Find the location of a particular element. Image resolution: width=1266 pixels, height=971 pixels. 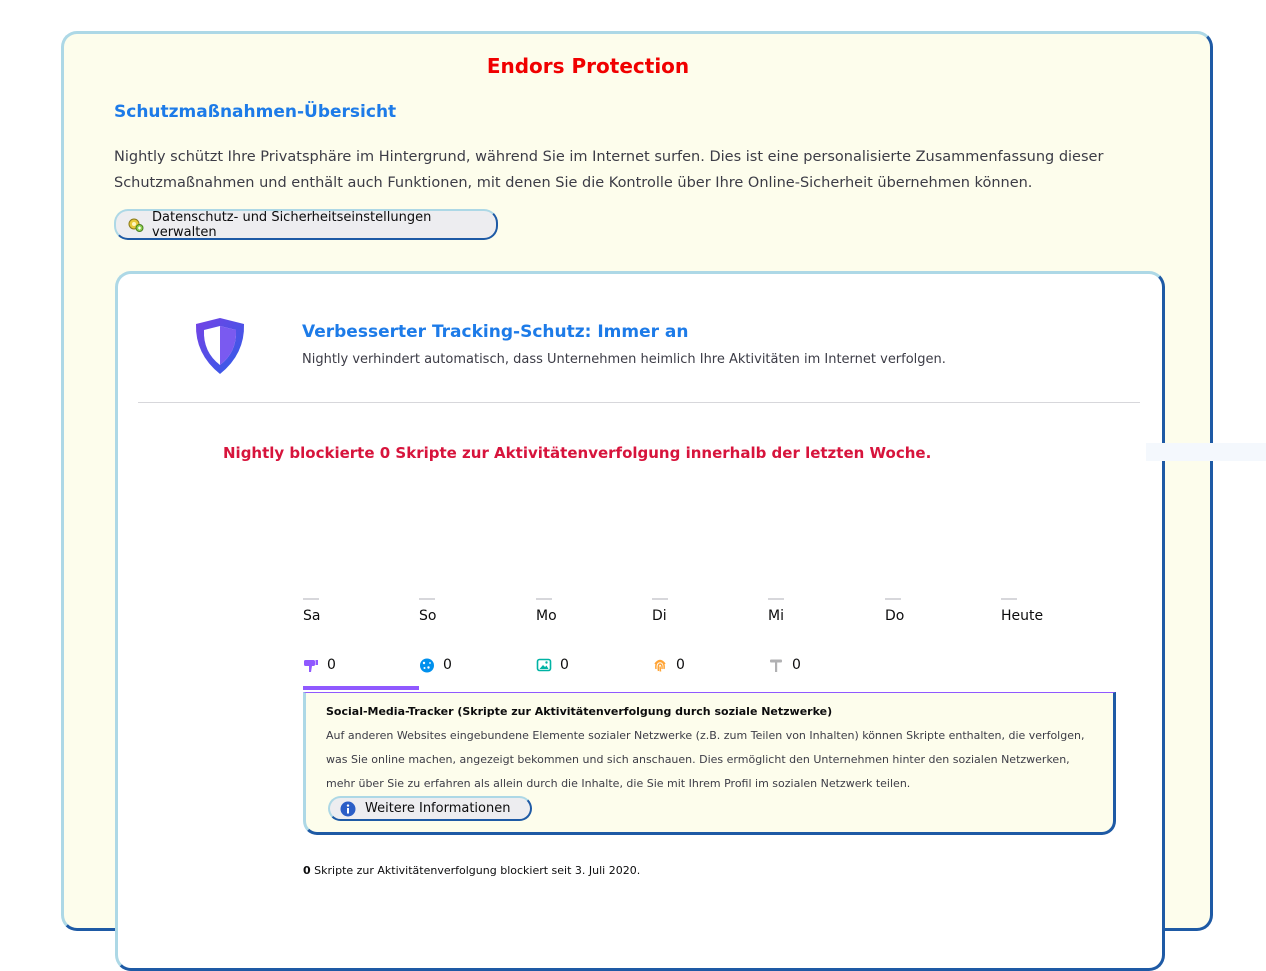

day-label: Heute is located at coordinates (1022, 616).